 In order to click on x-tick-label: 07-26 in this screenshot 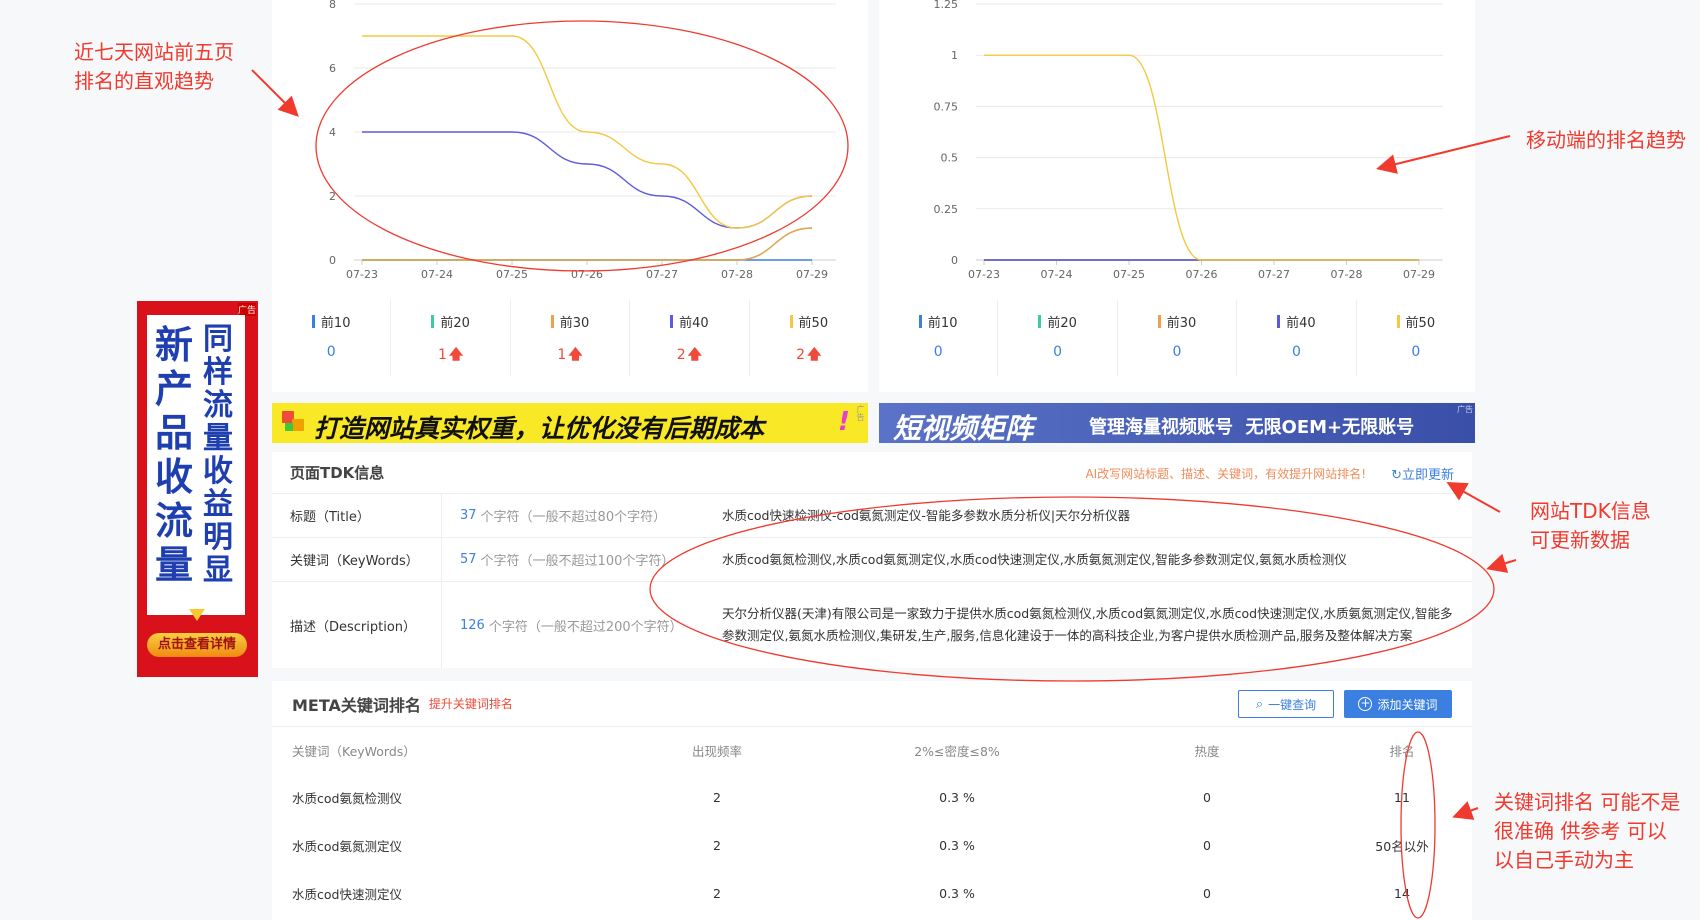, I will do `click(1202, 274)`.